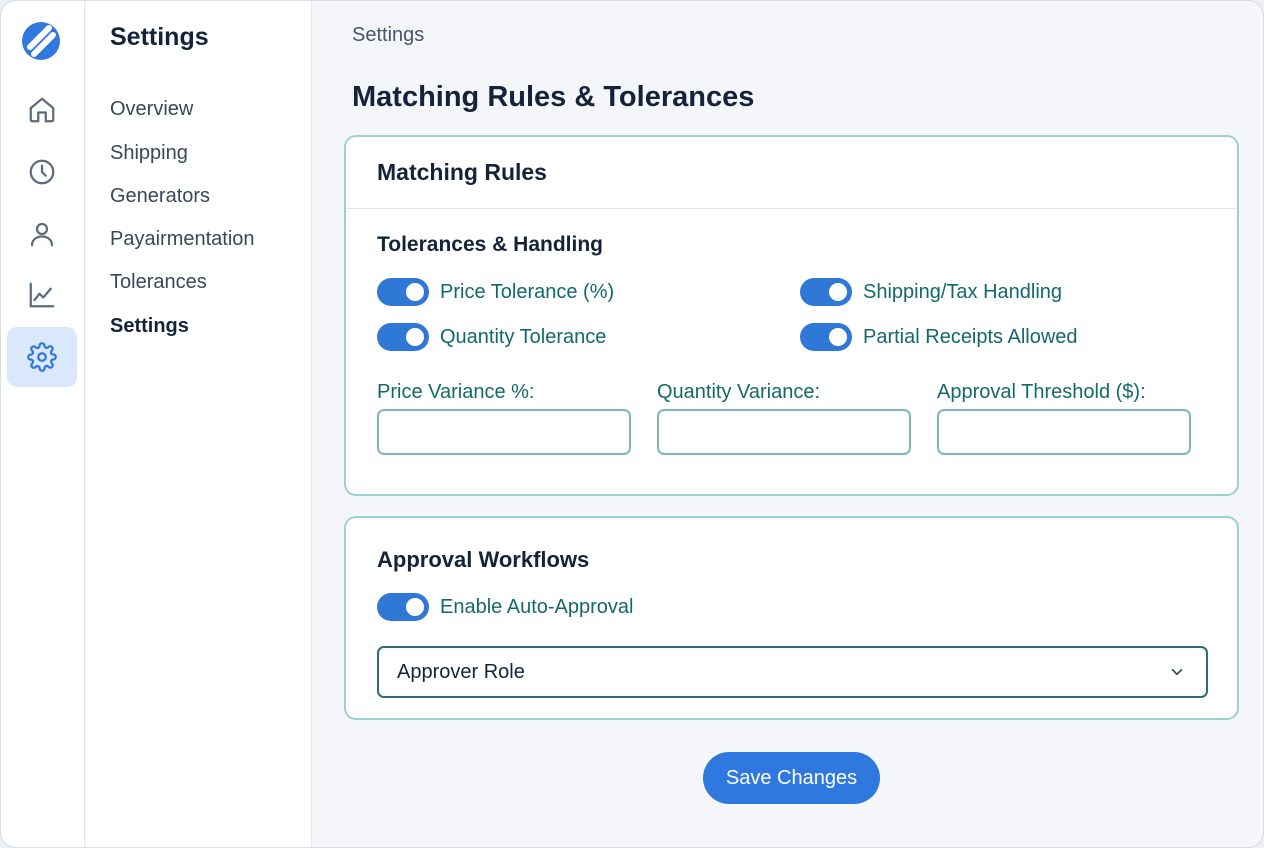  What do you see at coordinates (537, 606) in the screenshot?
I see `toggle-label: Enable Auto-Approval` at bounding box center [537, 606].